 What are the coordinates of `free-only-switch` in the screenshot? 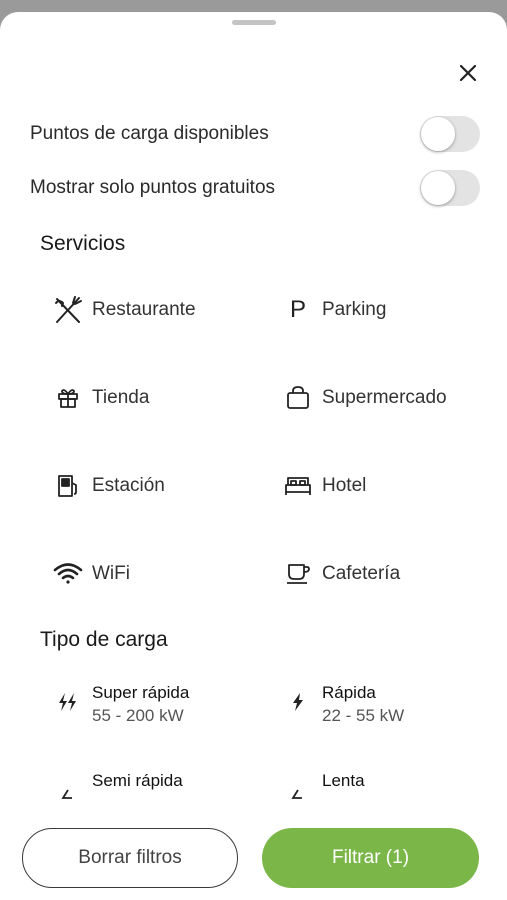 It's located at (450, 188).